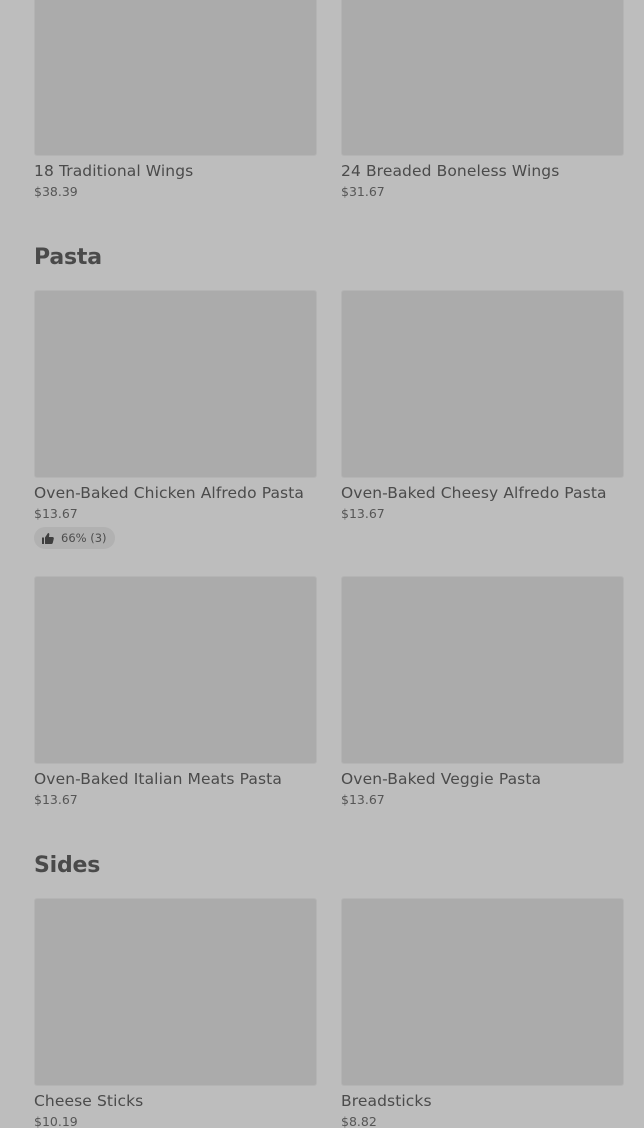 The image size is (644, 1128). What do you see at coordinates (169, 493) in the screenshot?
I see `item-name: Oven-Baked Chicken Alfredo Pasta` at bounding box center [169, 493].